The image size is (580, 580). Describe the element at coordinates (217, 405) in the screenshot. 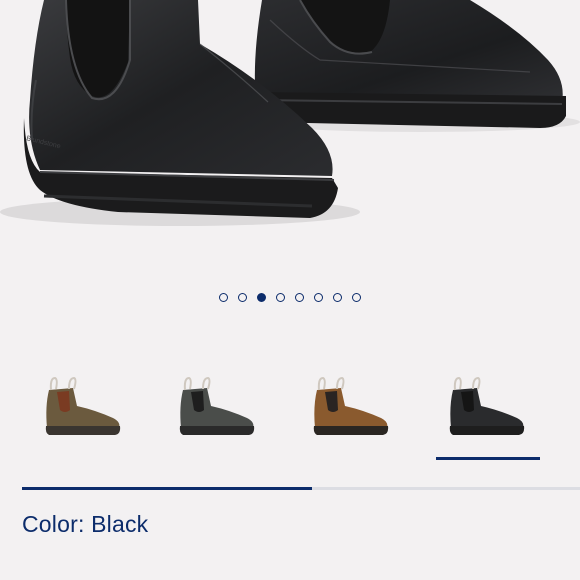

I see `boot-thumbnail-rustic-black` at that location.